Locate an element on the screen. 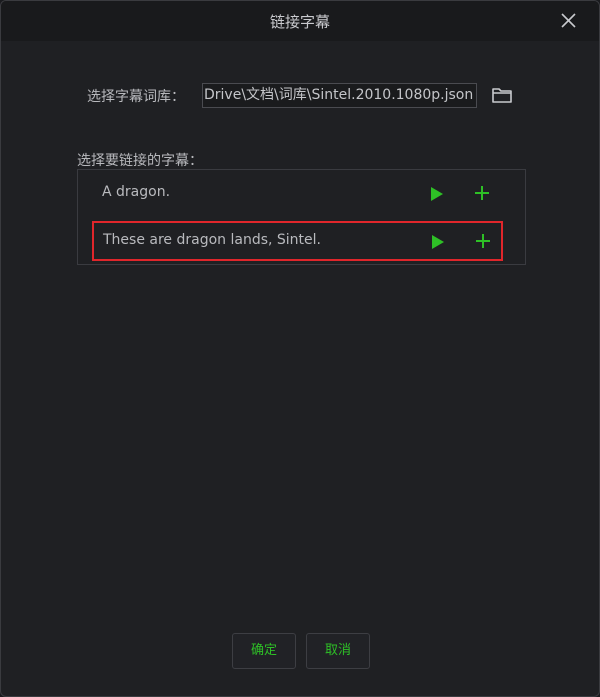 Image resolution: width=600 pixels, height=697 pixels. subtitle-select-label: 选择要链接的字幕： is located at coordinates (140, 161).